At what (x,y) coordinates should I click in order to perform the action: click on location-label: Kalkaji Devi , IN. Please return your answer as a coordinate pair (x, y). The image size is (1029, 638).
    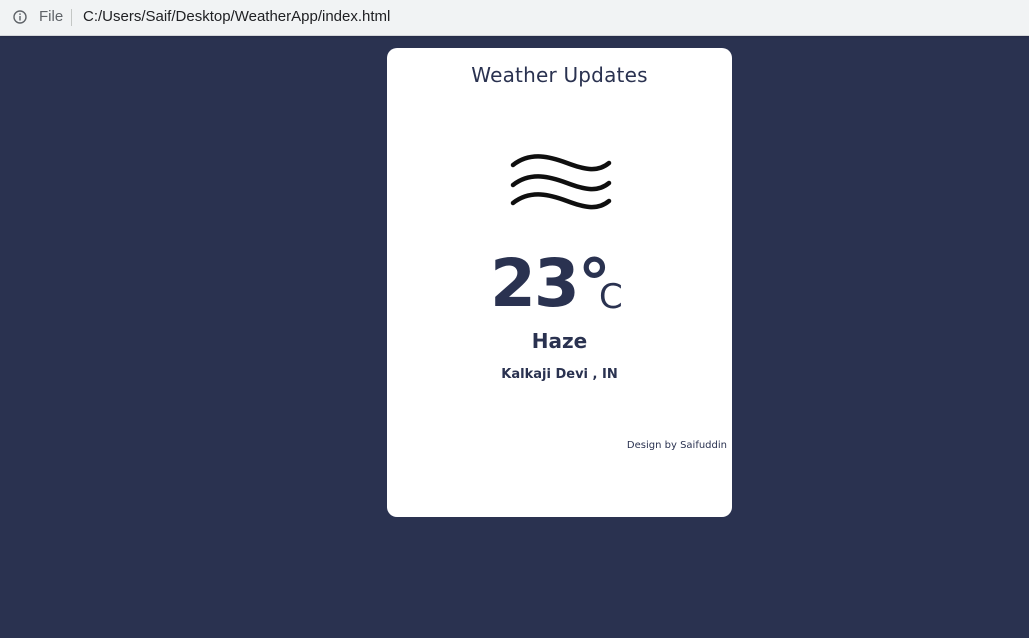
    Looking at the image, I should click on (559, 374).